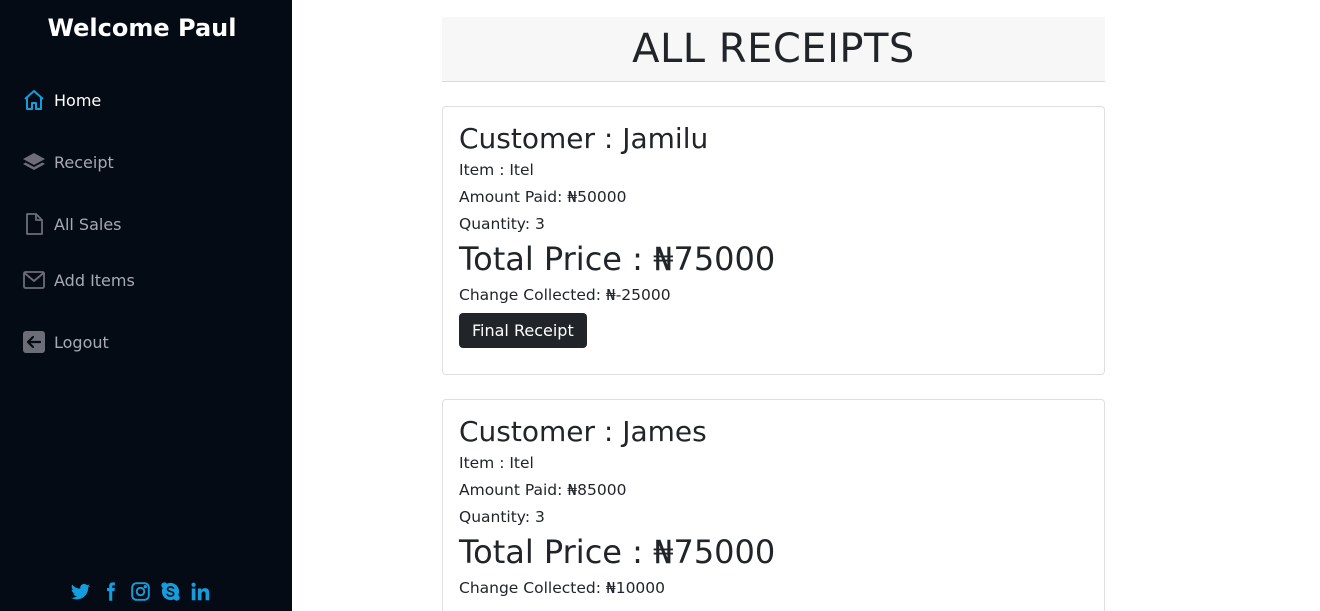 This screenshot has height=611, width=1320. Describe the element at coordinates (543, 490) in the screenshot. I see `amount-paid: Amount Paid: ₦85000` at that location.